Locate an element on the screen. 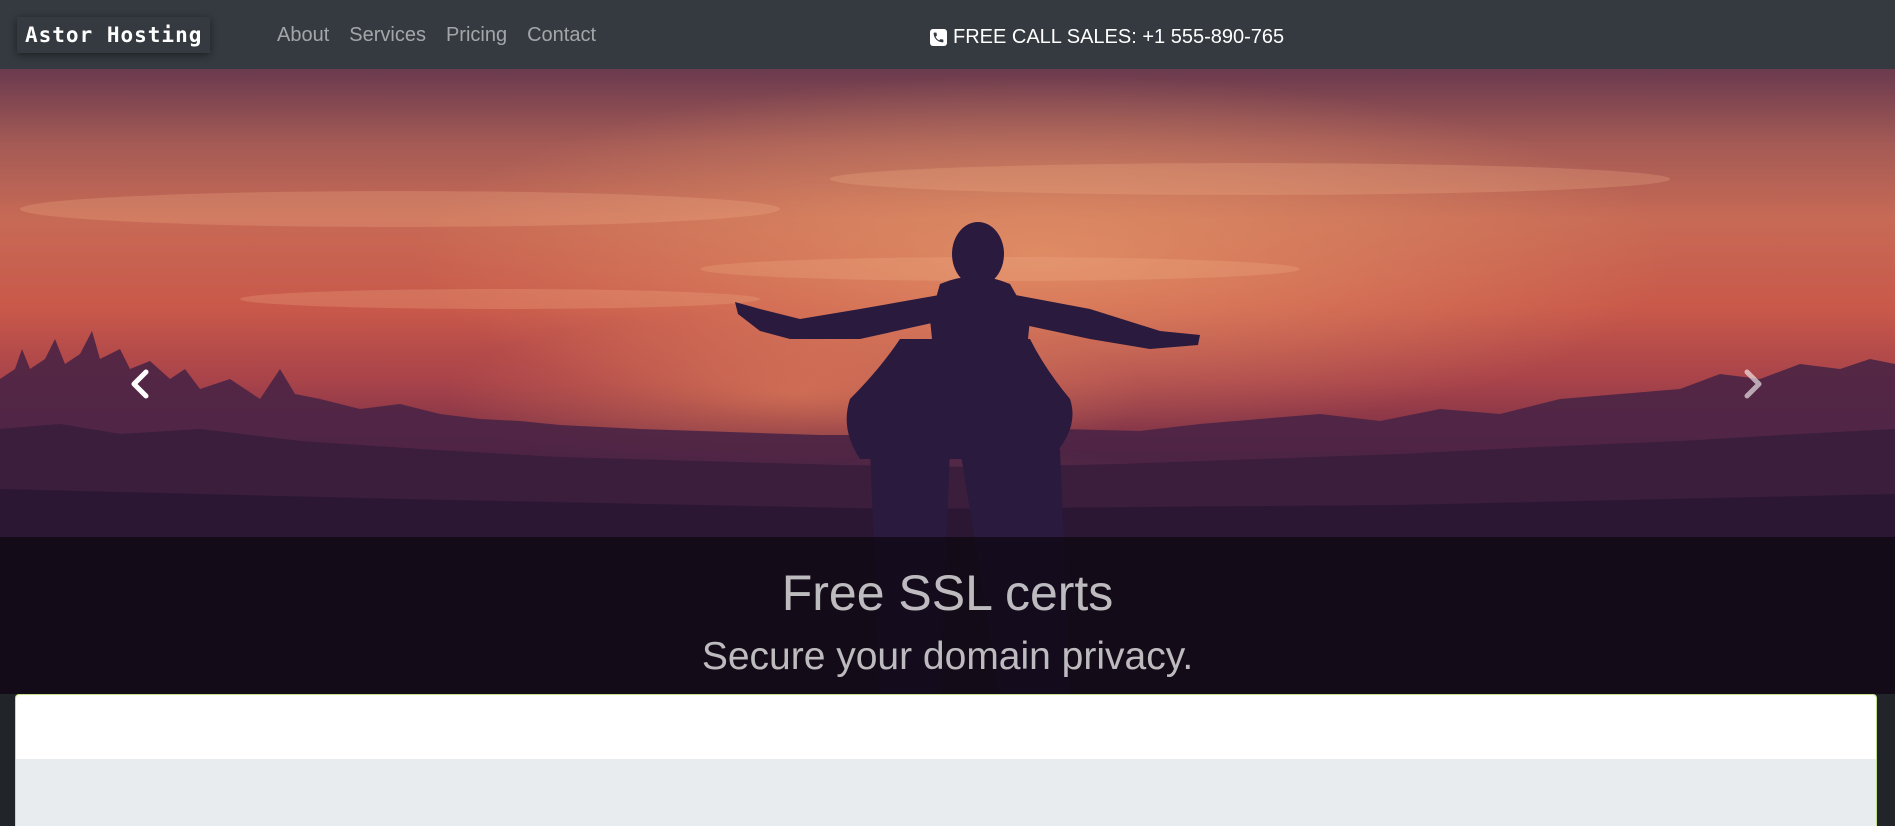 This screenshot has width=1895, height=826. phone-icon is located at coordinates (938, 37).